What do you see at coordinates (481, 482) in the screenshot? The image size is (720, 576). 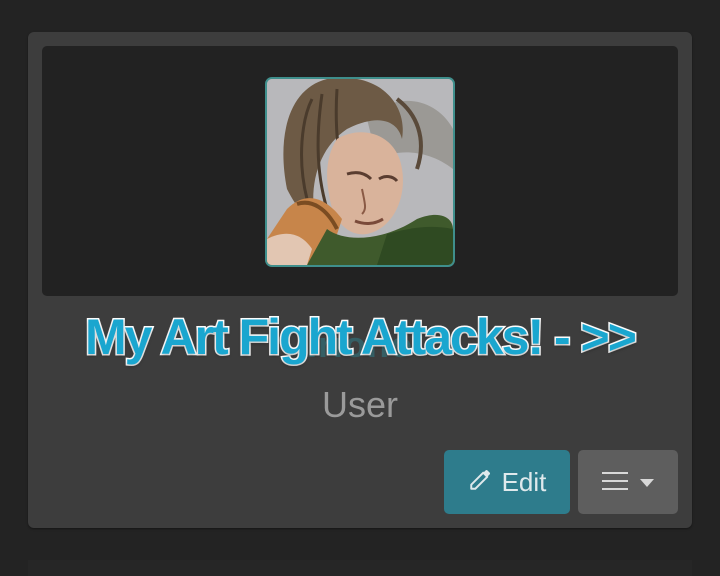 I see `pencil-icon` at bounding box center [481, 482].